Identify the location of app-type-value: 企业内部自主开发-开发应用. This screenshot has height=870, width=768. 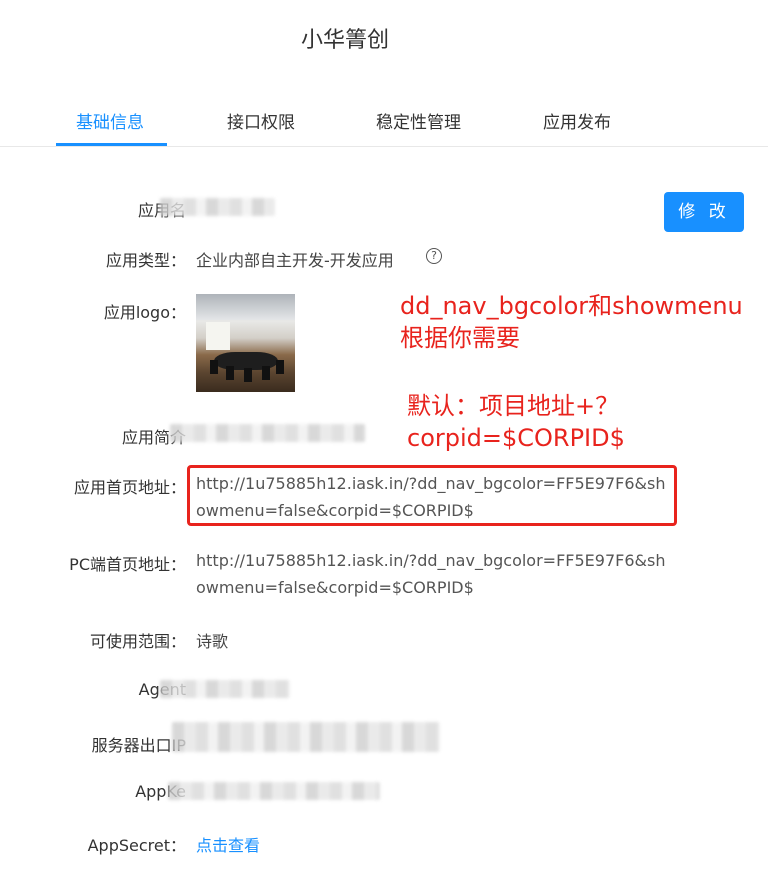
(295, 260).